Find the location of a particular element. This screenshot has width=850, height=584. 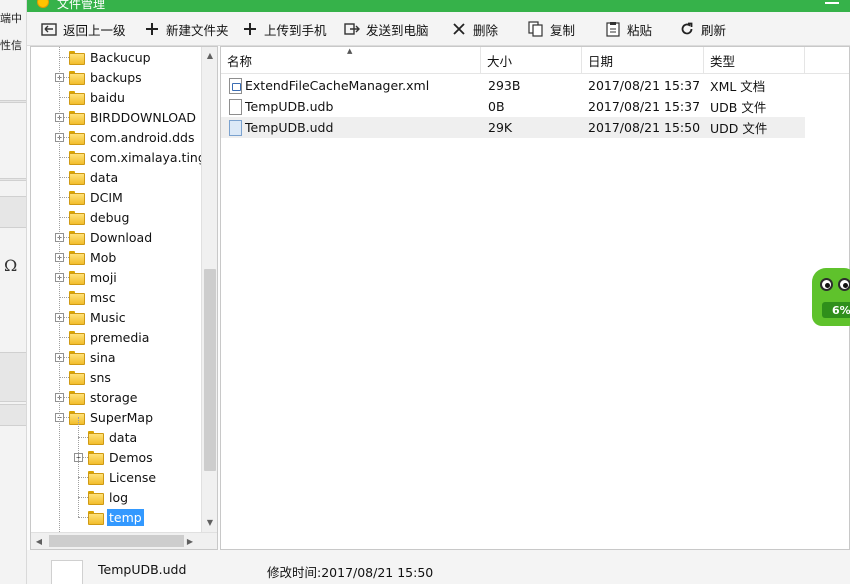

tree-item: storage is located at coordinates (104, 397).